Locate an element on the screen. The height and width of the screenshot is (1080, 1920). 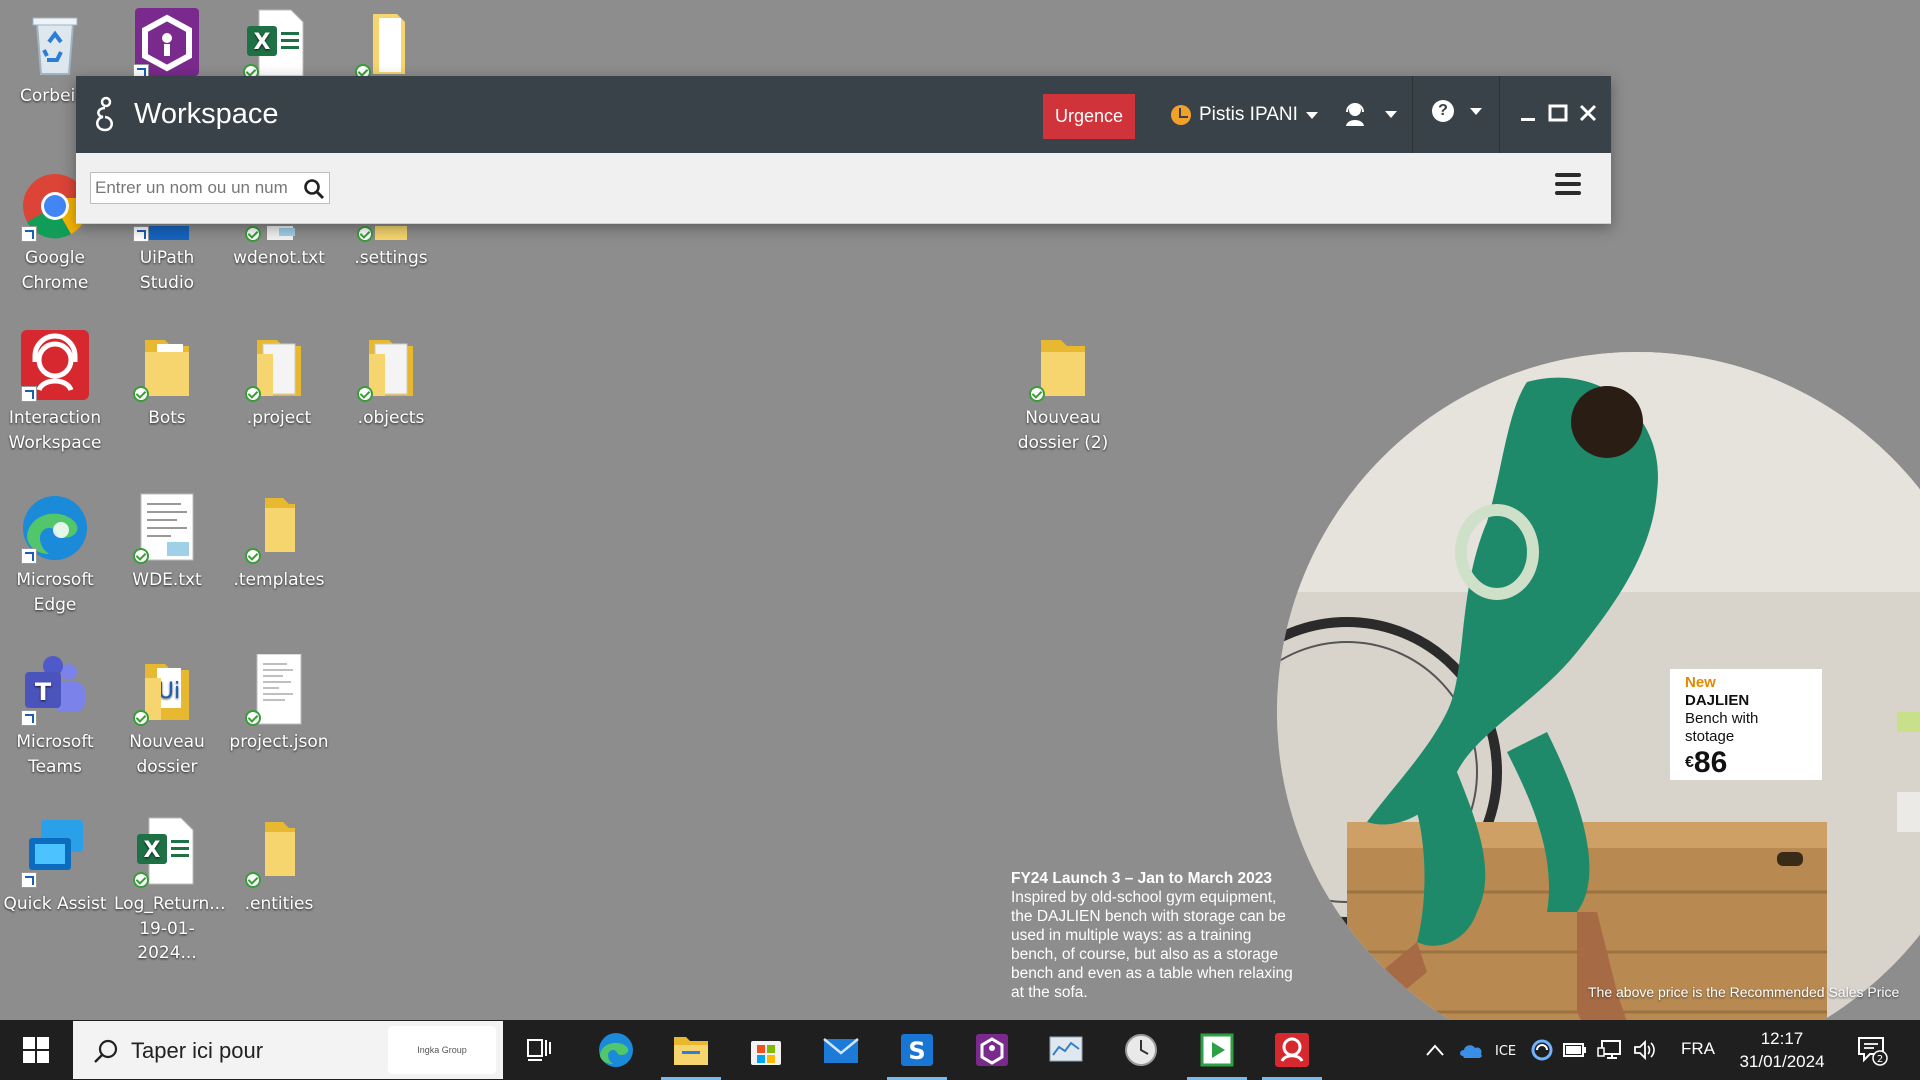
volume-icon is located at coordinates (1645, 1050).